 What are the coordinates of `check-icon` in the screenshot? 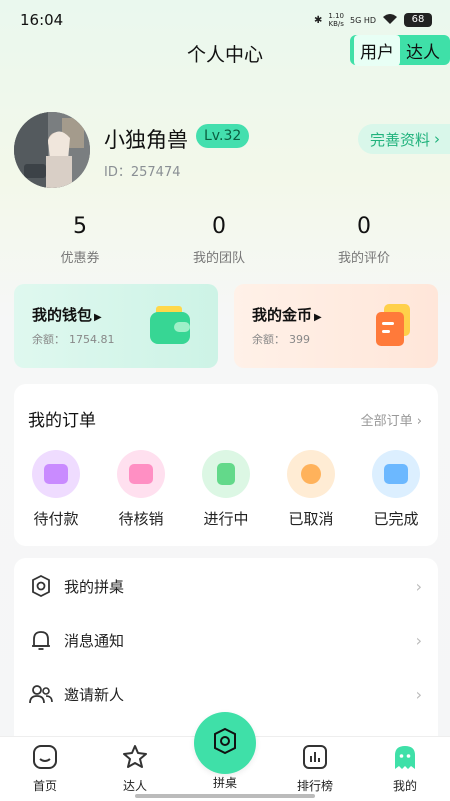 It's located at (396, 474).